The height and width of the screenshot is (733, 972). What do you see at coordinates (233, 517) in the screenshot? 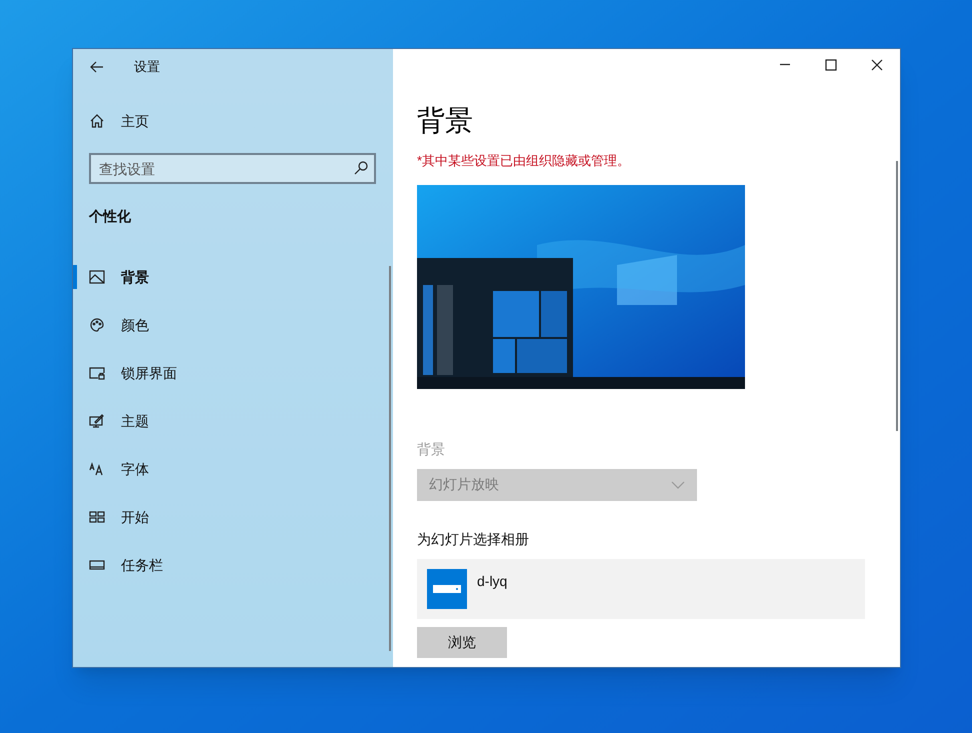
I see `nav-item: 开始` at bounding box center [233, 517].